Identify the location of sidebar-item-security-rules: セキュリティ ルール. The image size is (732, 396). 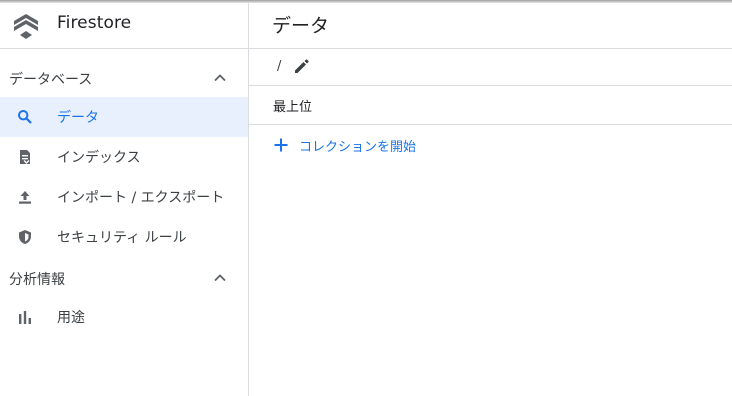
(124, 237).